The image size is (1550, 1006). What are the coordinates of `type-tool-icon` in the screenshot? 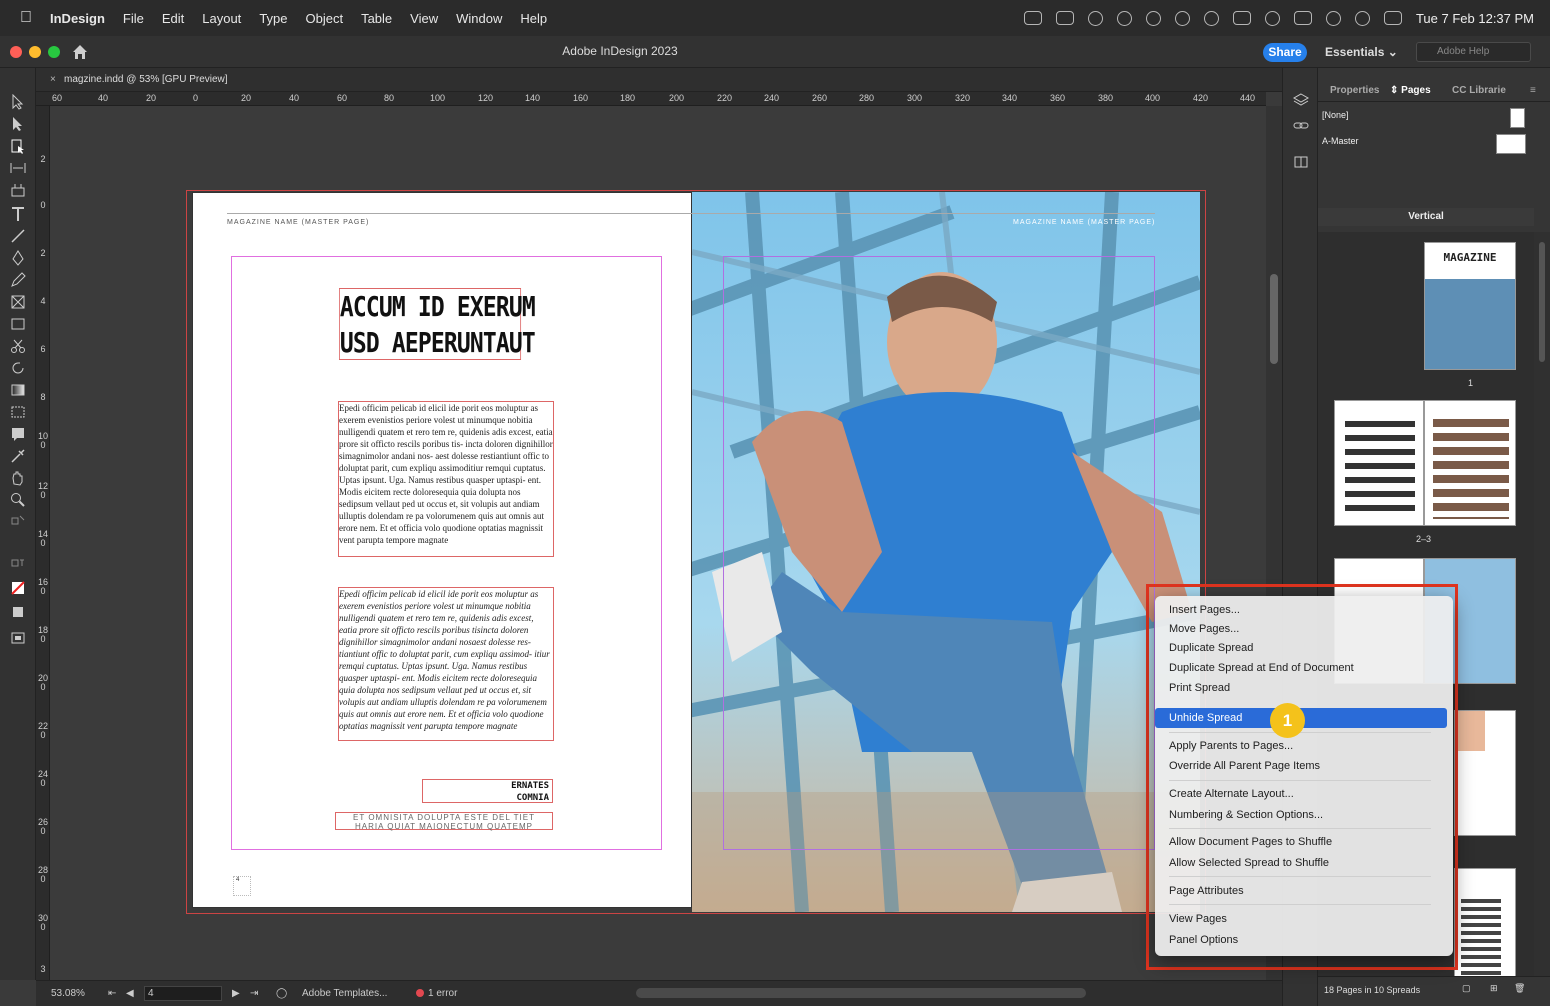 It's located at (18, 214).